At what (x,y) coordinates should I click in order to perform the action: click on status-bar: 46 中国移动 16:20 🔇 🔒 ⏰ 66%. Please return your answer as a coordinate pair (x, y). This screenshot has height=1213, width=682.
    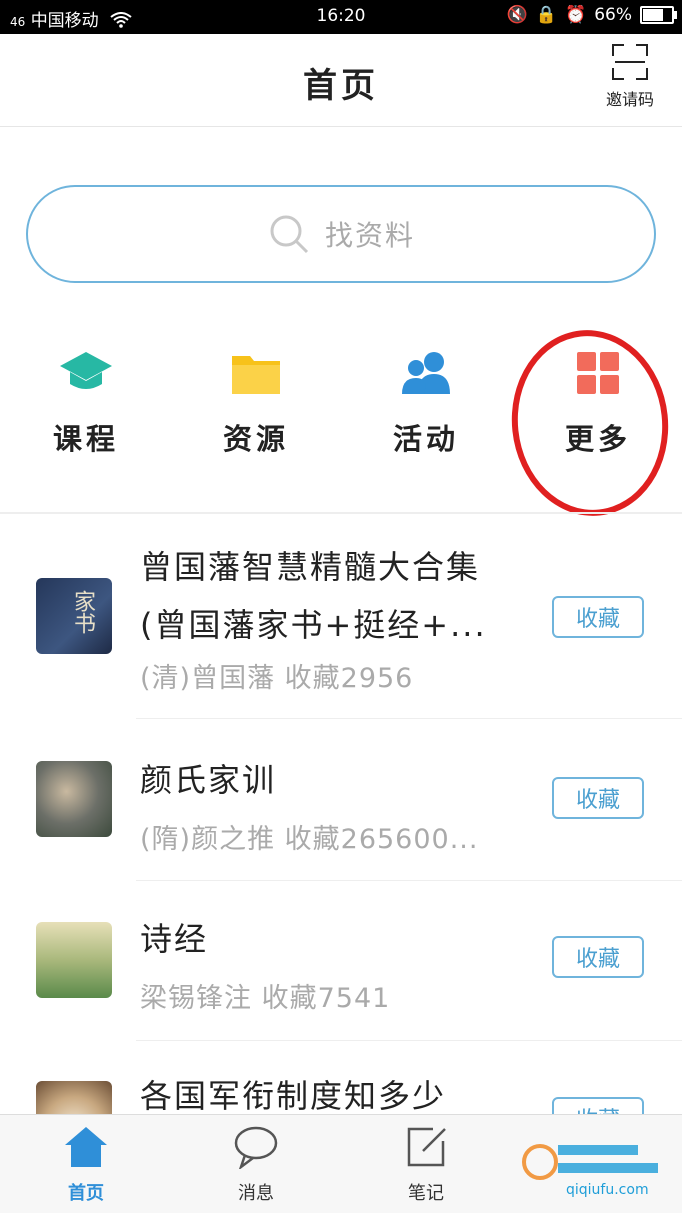
    Looking at the image, I should click on (341, 17).